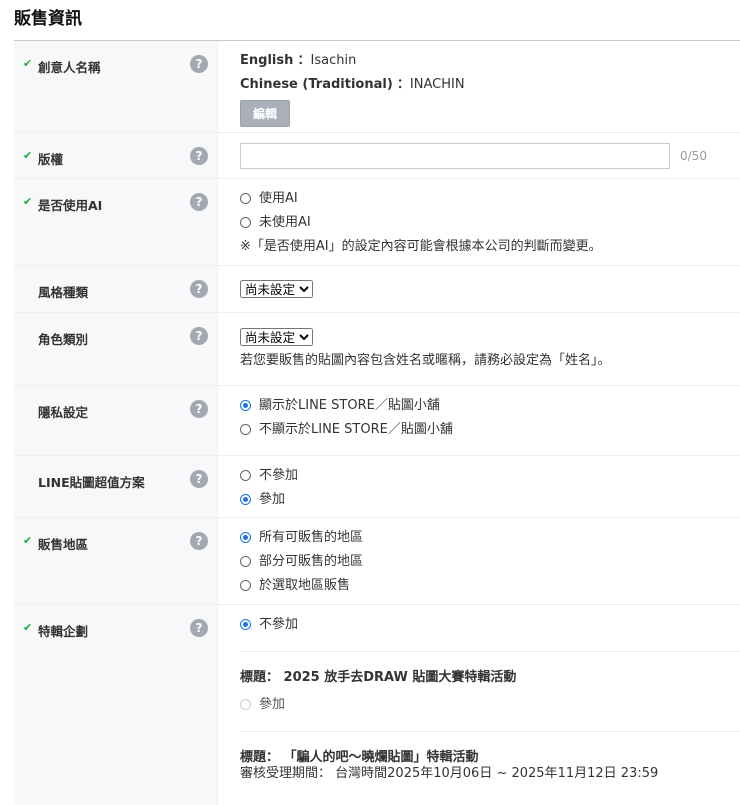  Describe the element at coordinates (63, 292) in the screenshot. I see `label: 風格種類` at that location.